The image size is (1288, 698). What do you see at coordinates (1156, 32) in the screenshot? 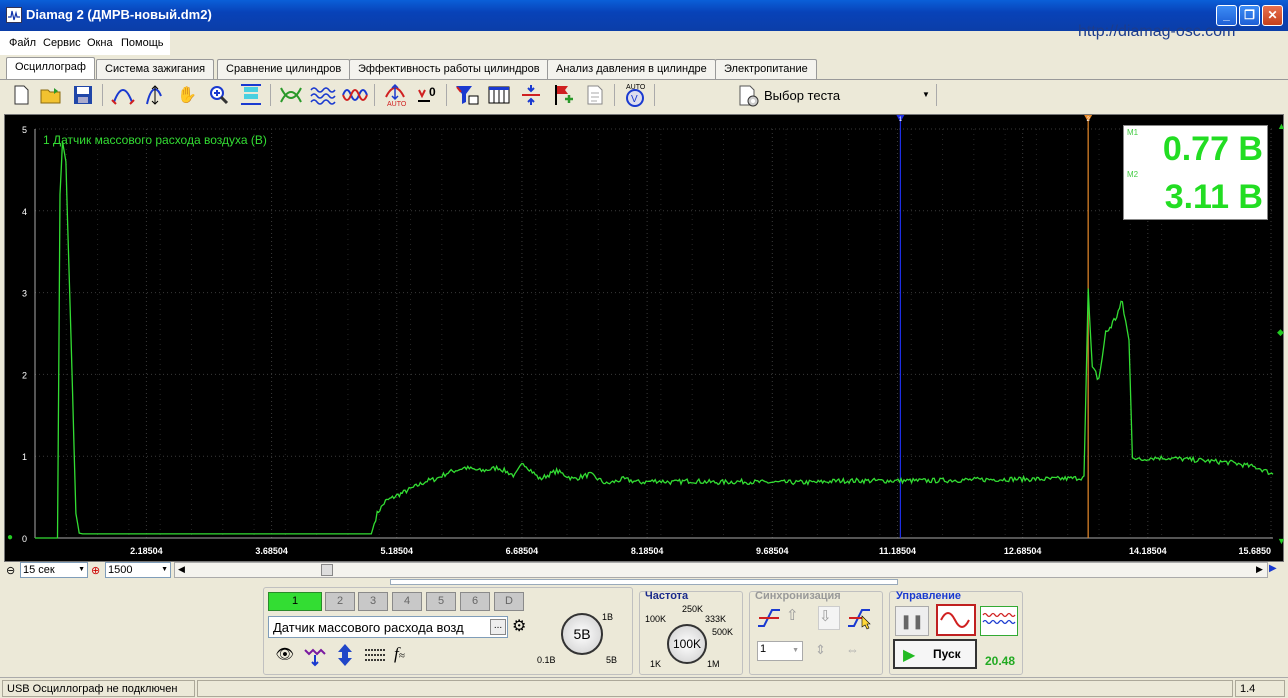
I see `website-url: http://diamag-osc.com` at bounding box center [1156, 32].